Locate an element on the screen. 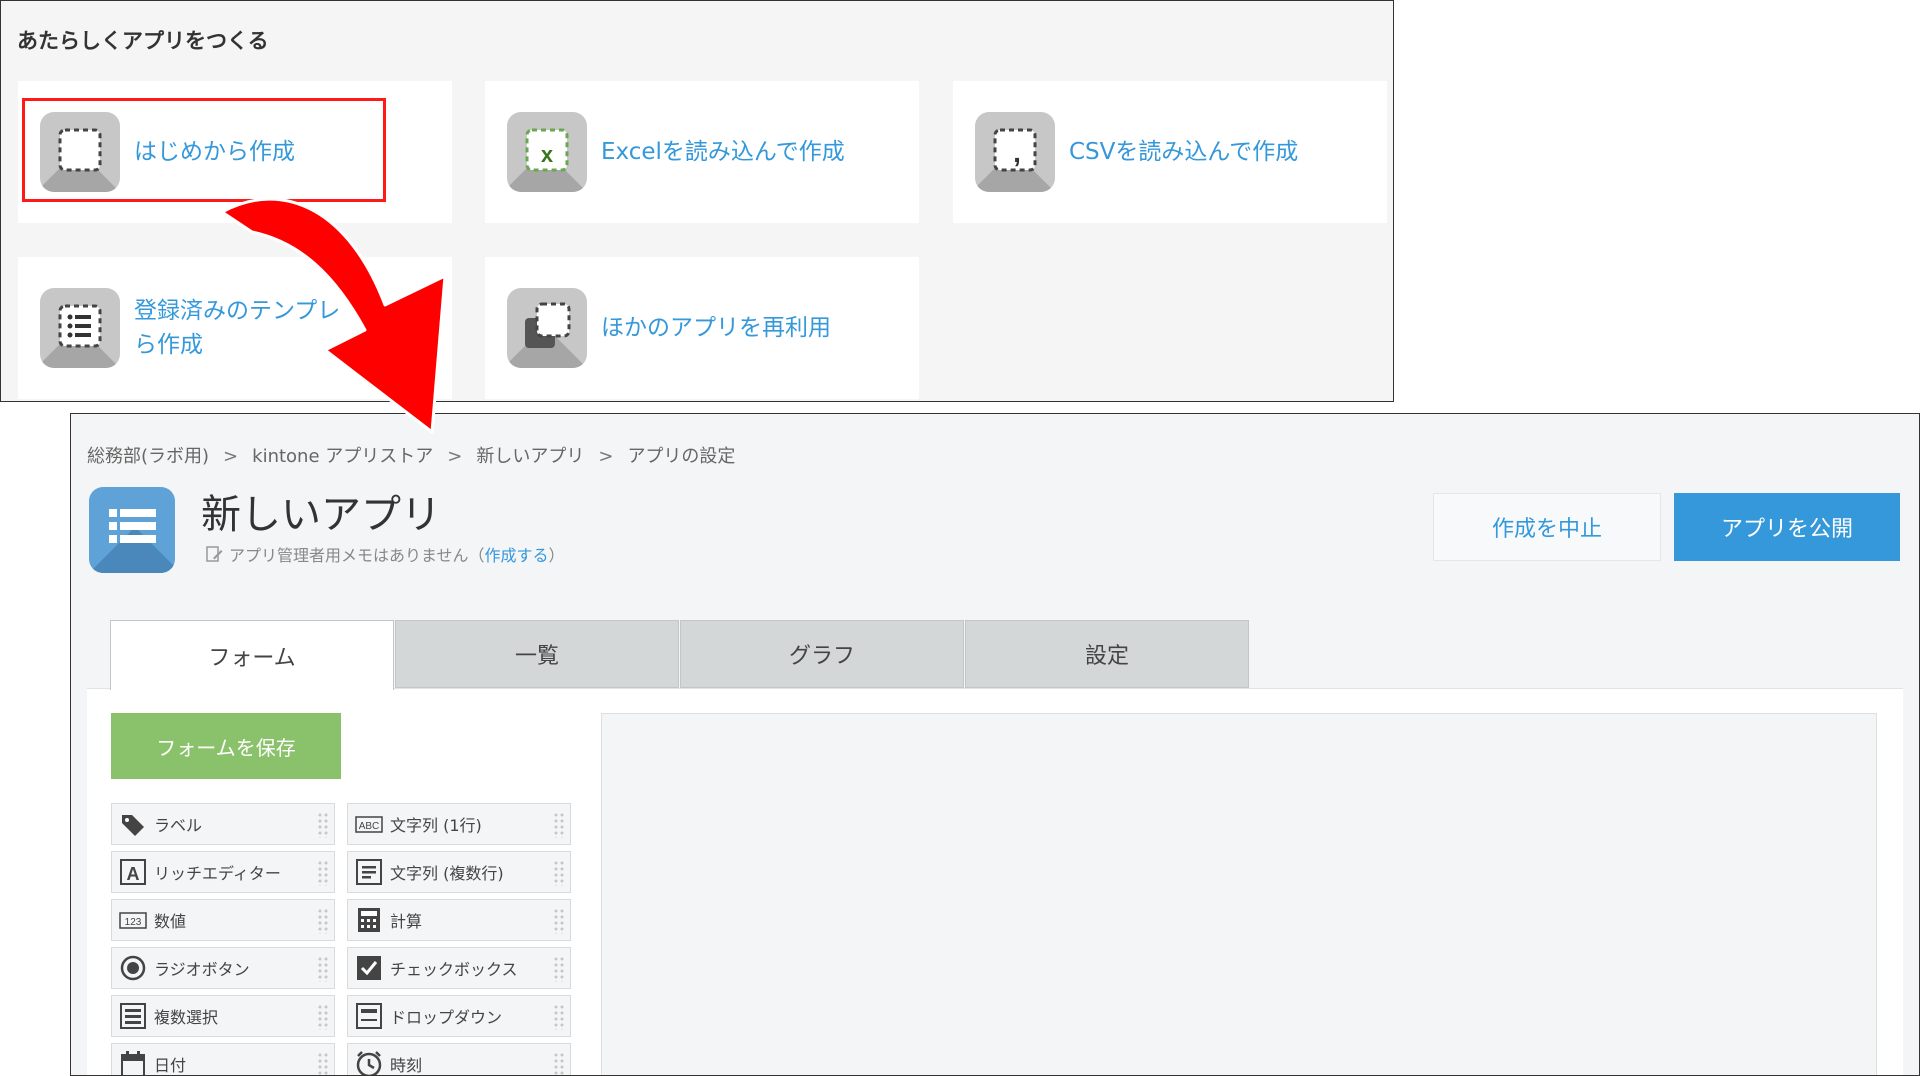  clock-icon is located at coordinates (369, 1063).